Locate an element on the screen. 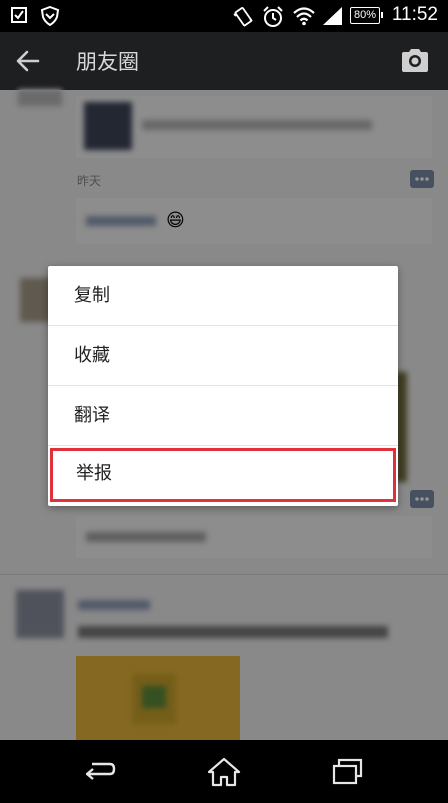 The height and width of the screenshot is (803, 448). menu-item-favorite: 收藏 is located at coordinates (223, 356).